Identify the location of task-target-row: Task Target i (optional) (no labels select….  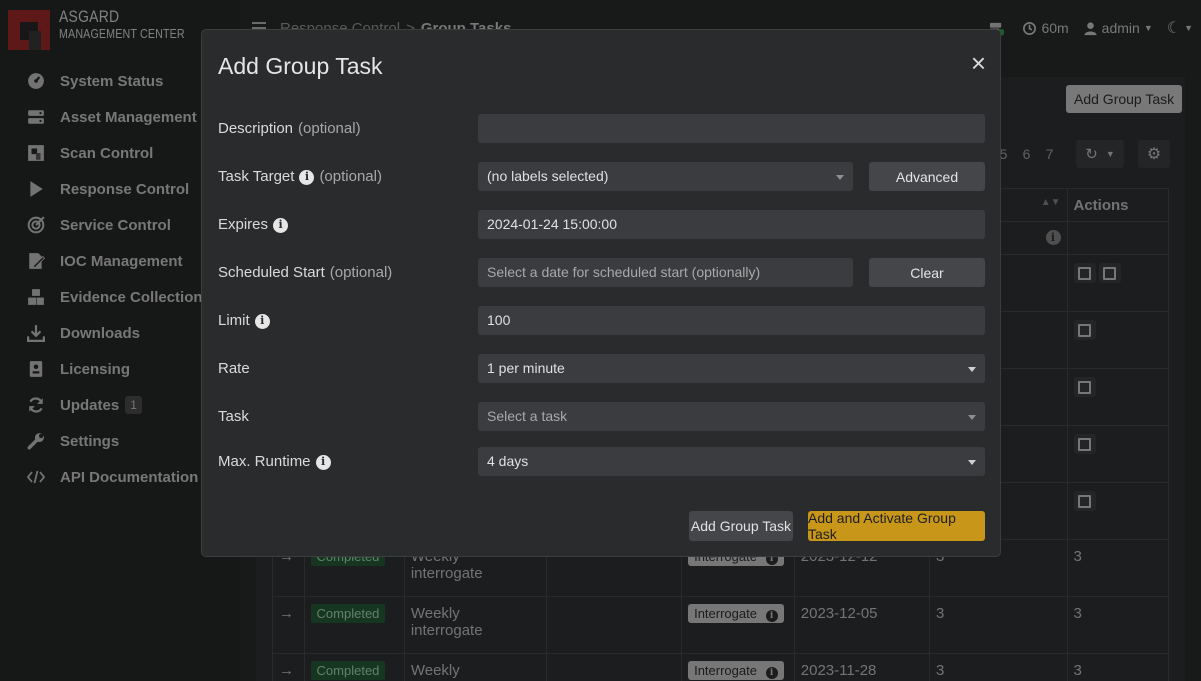
(602, 177).